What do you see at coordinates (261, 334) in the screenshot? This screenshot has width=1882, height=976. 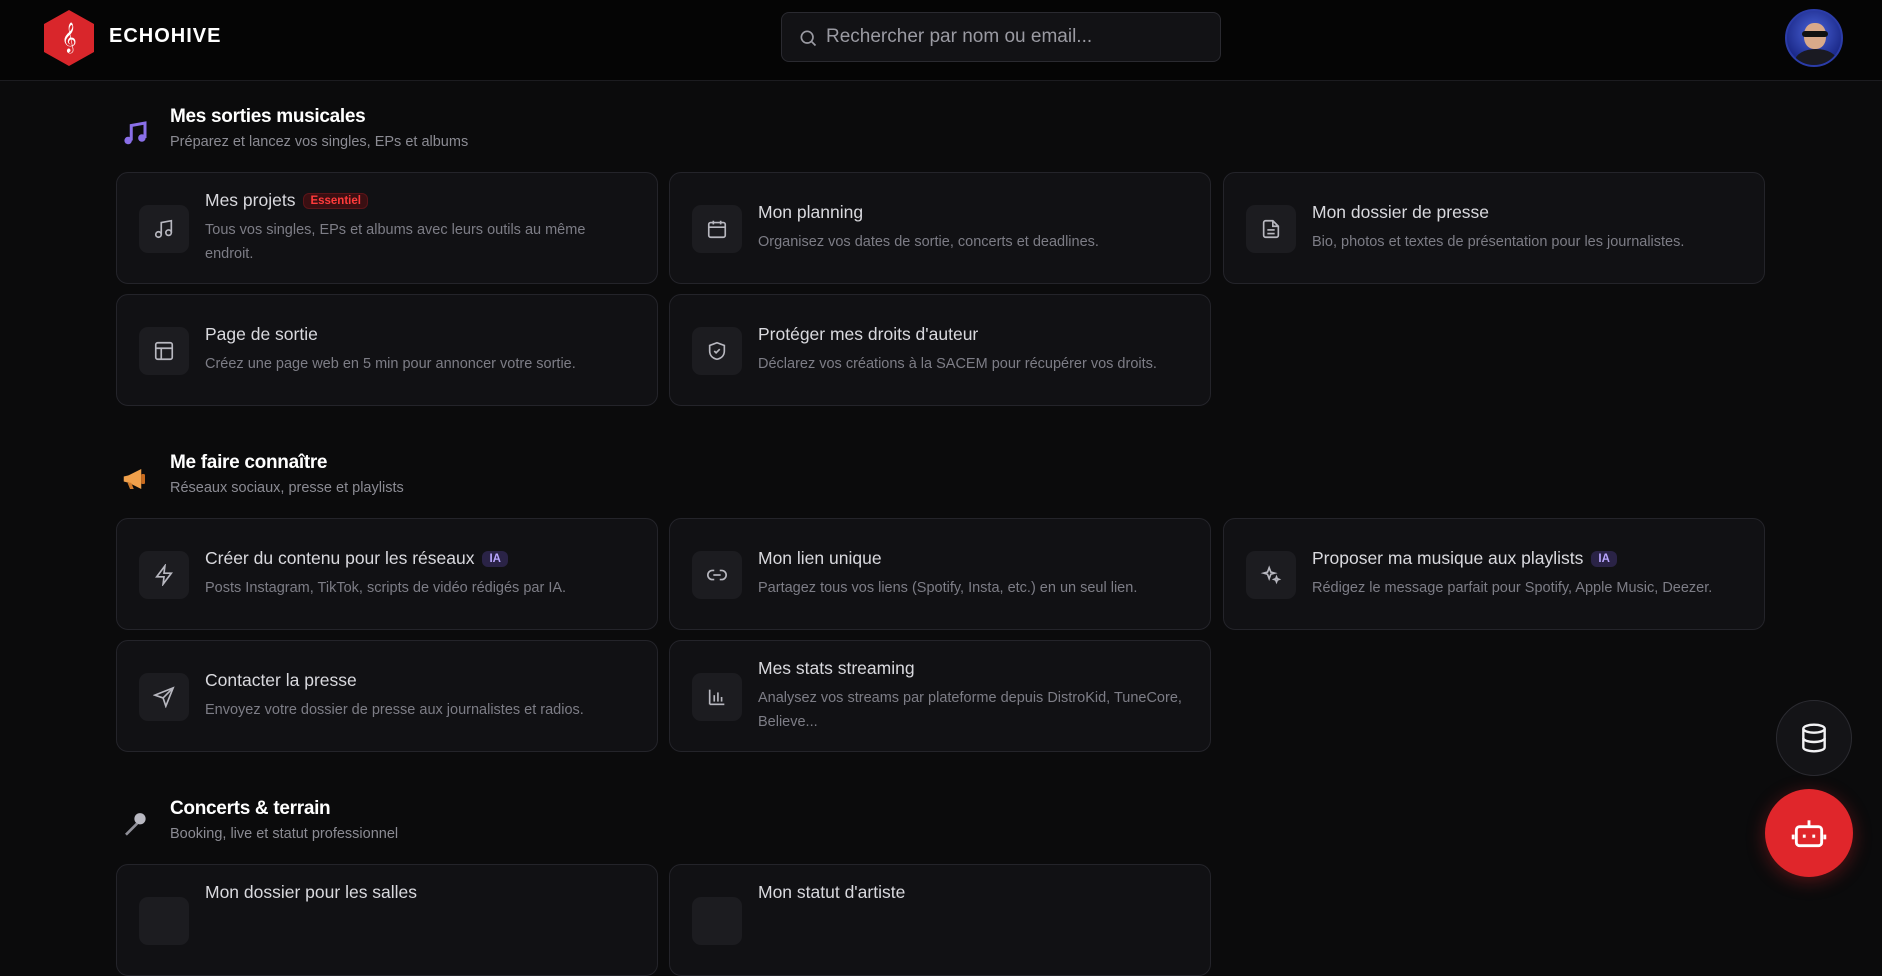 I see `card-title: Page de sortie` at bounding box center [261, 334].